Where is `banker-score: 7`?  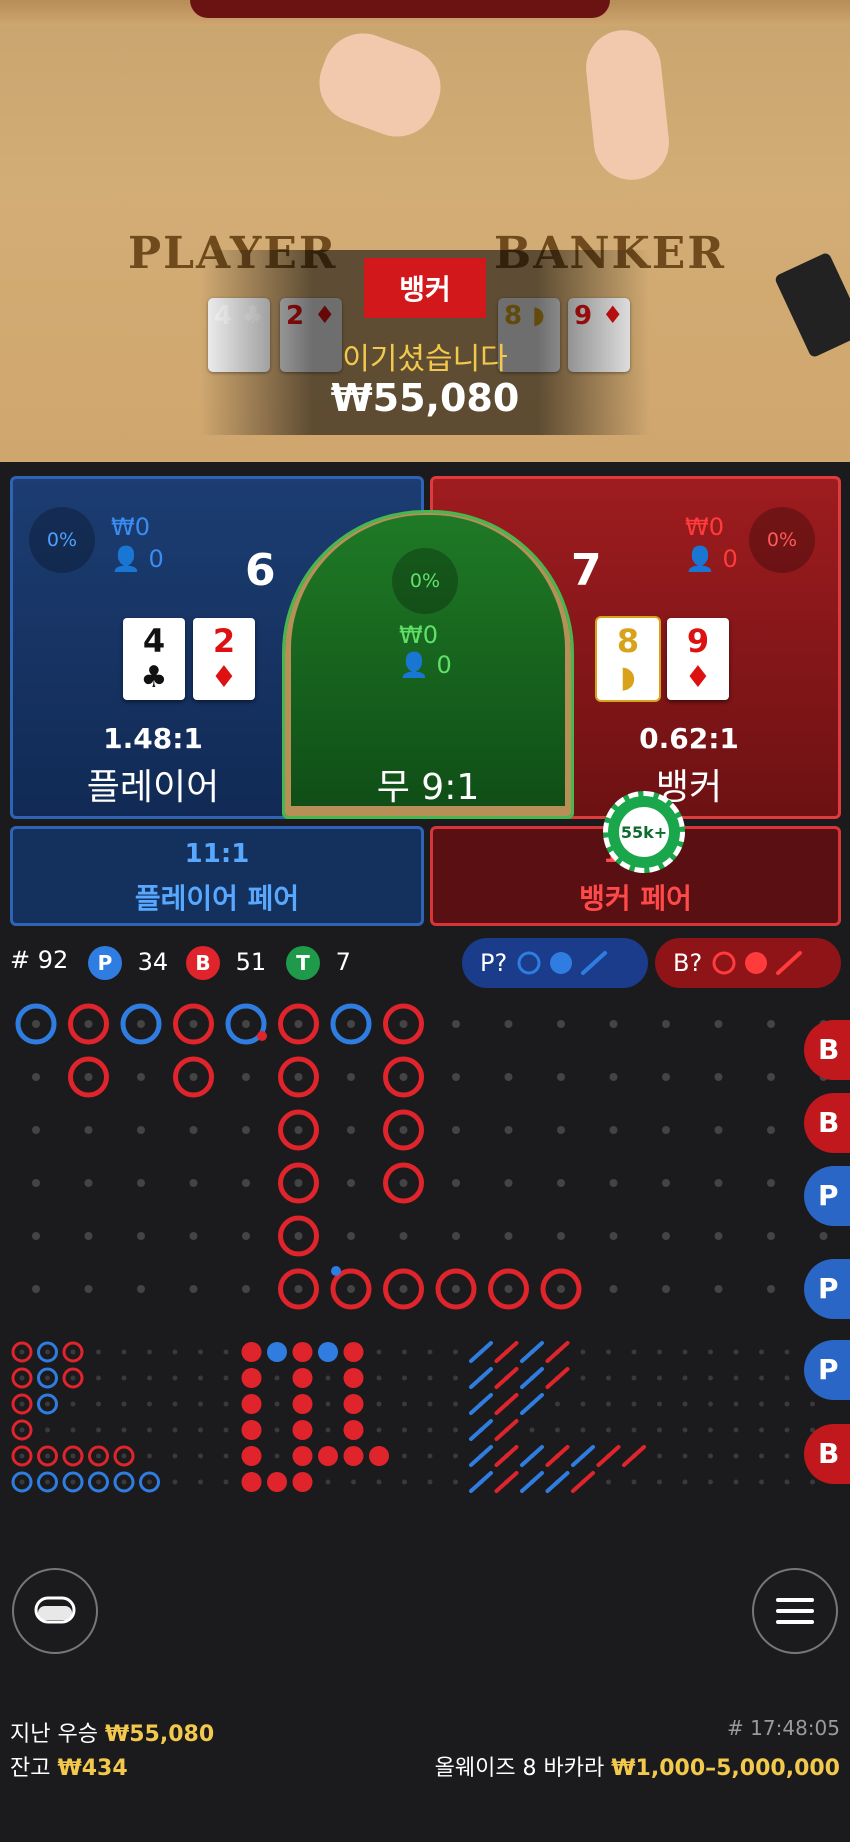 banker-score: 7 is located at coordinates (586, 570).